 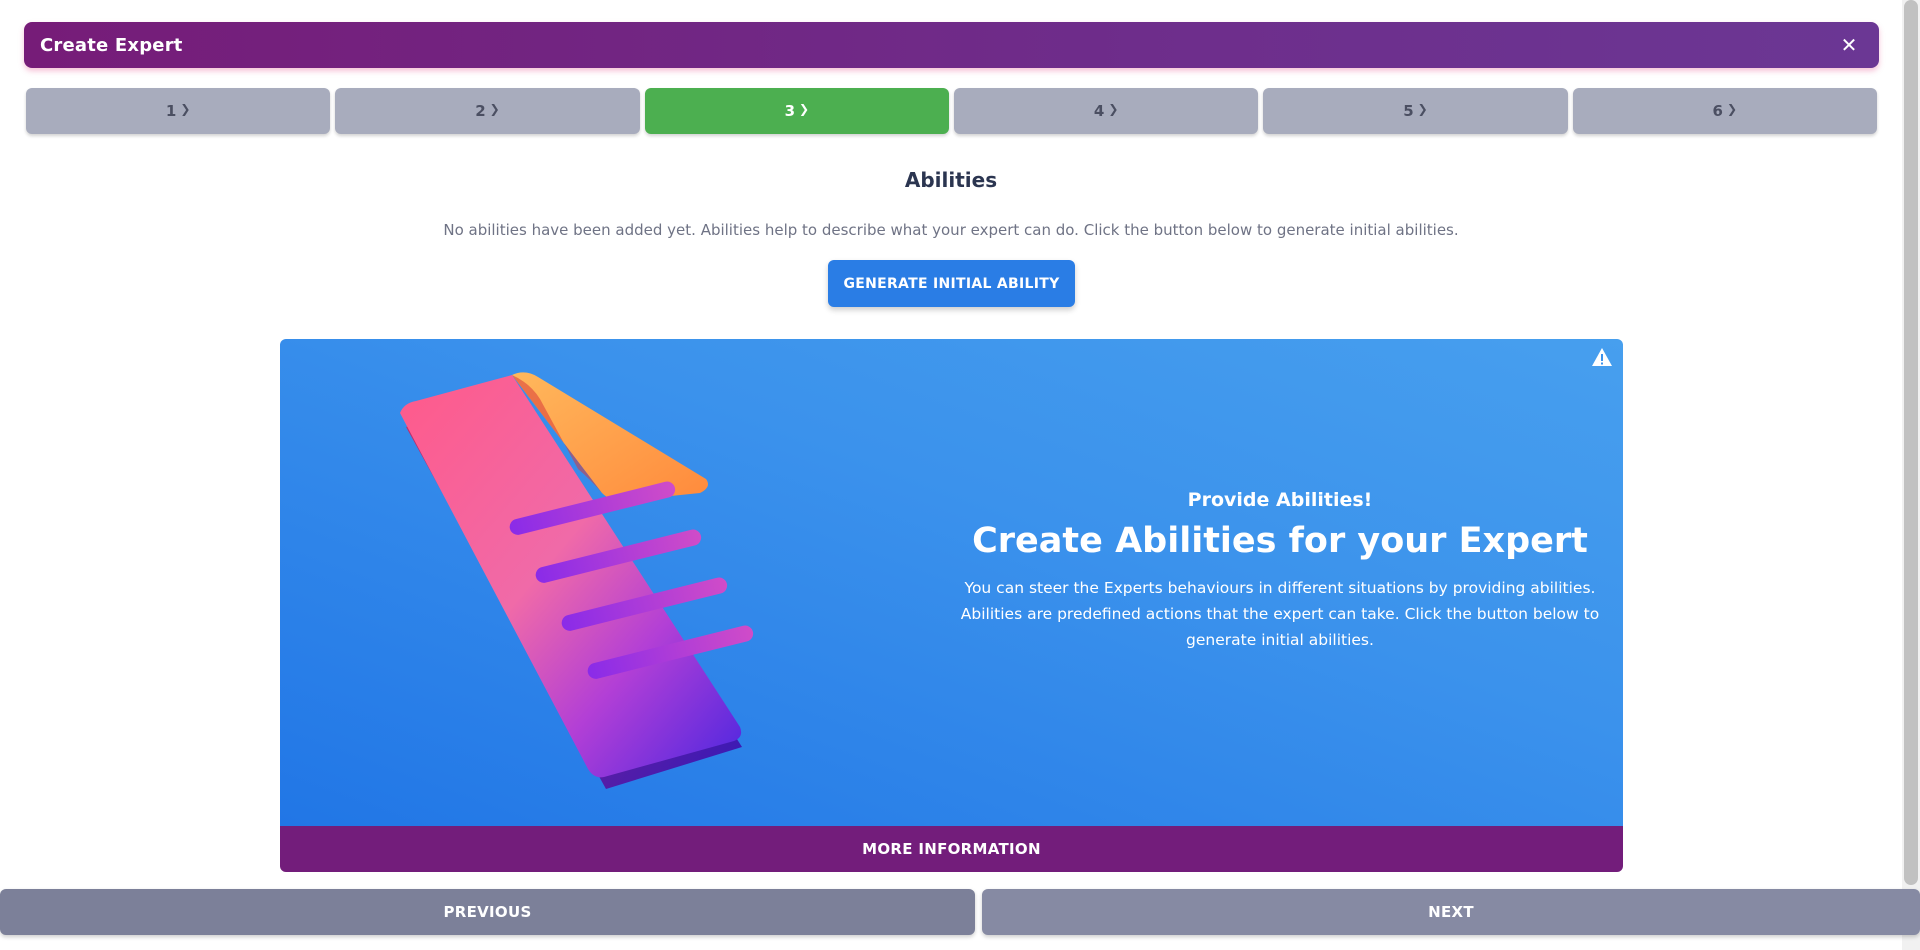 I want to click on dialog-header: Create Expert ✕, so click(x=951, y=45).